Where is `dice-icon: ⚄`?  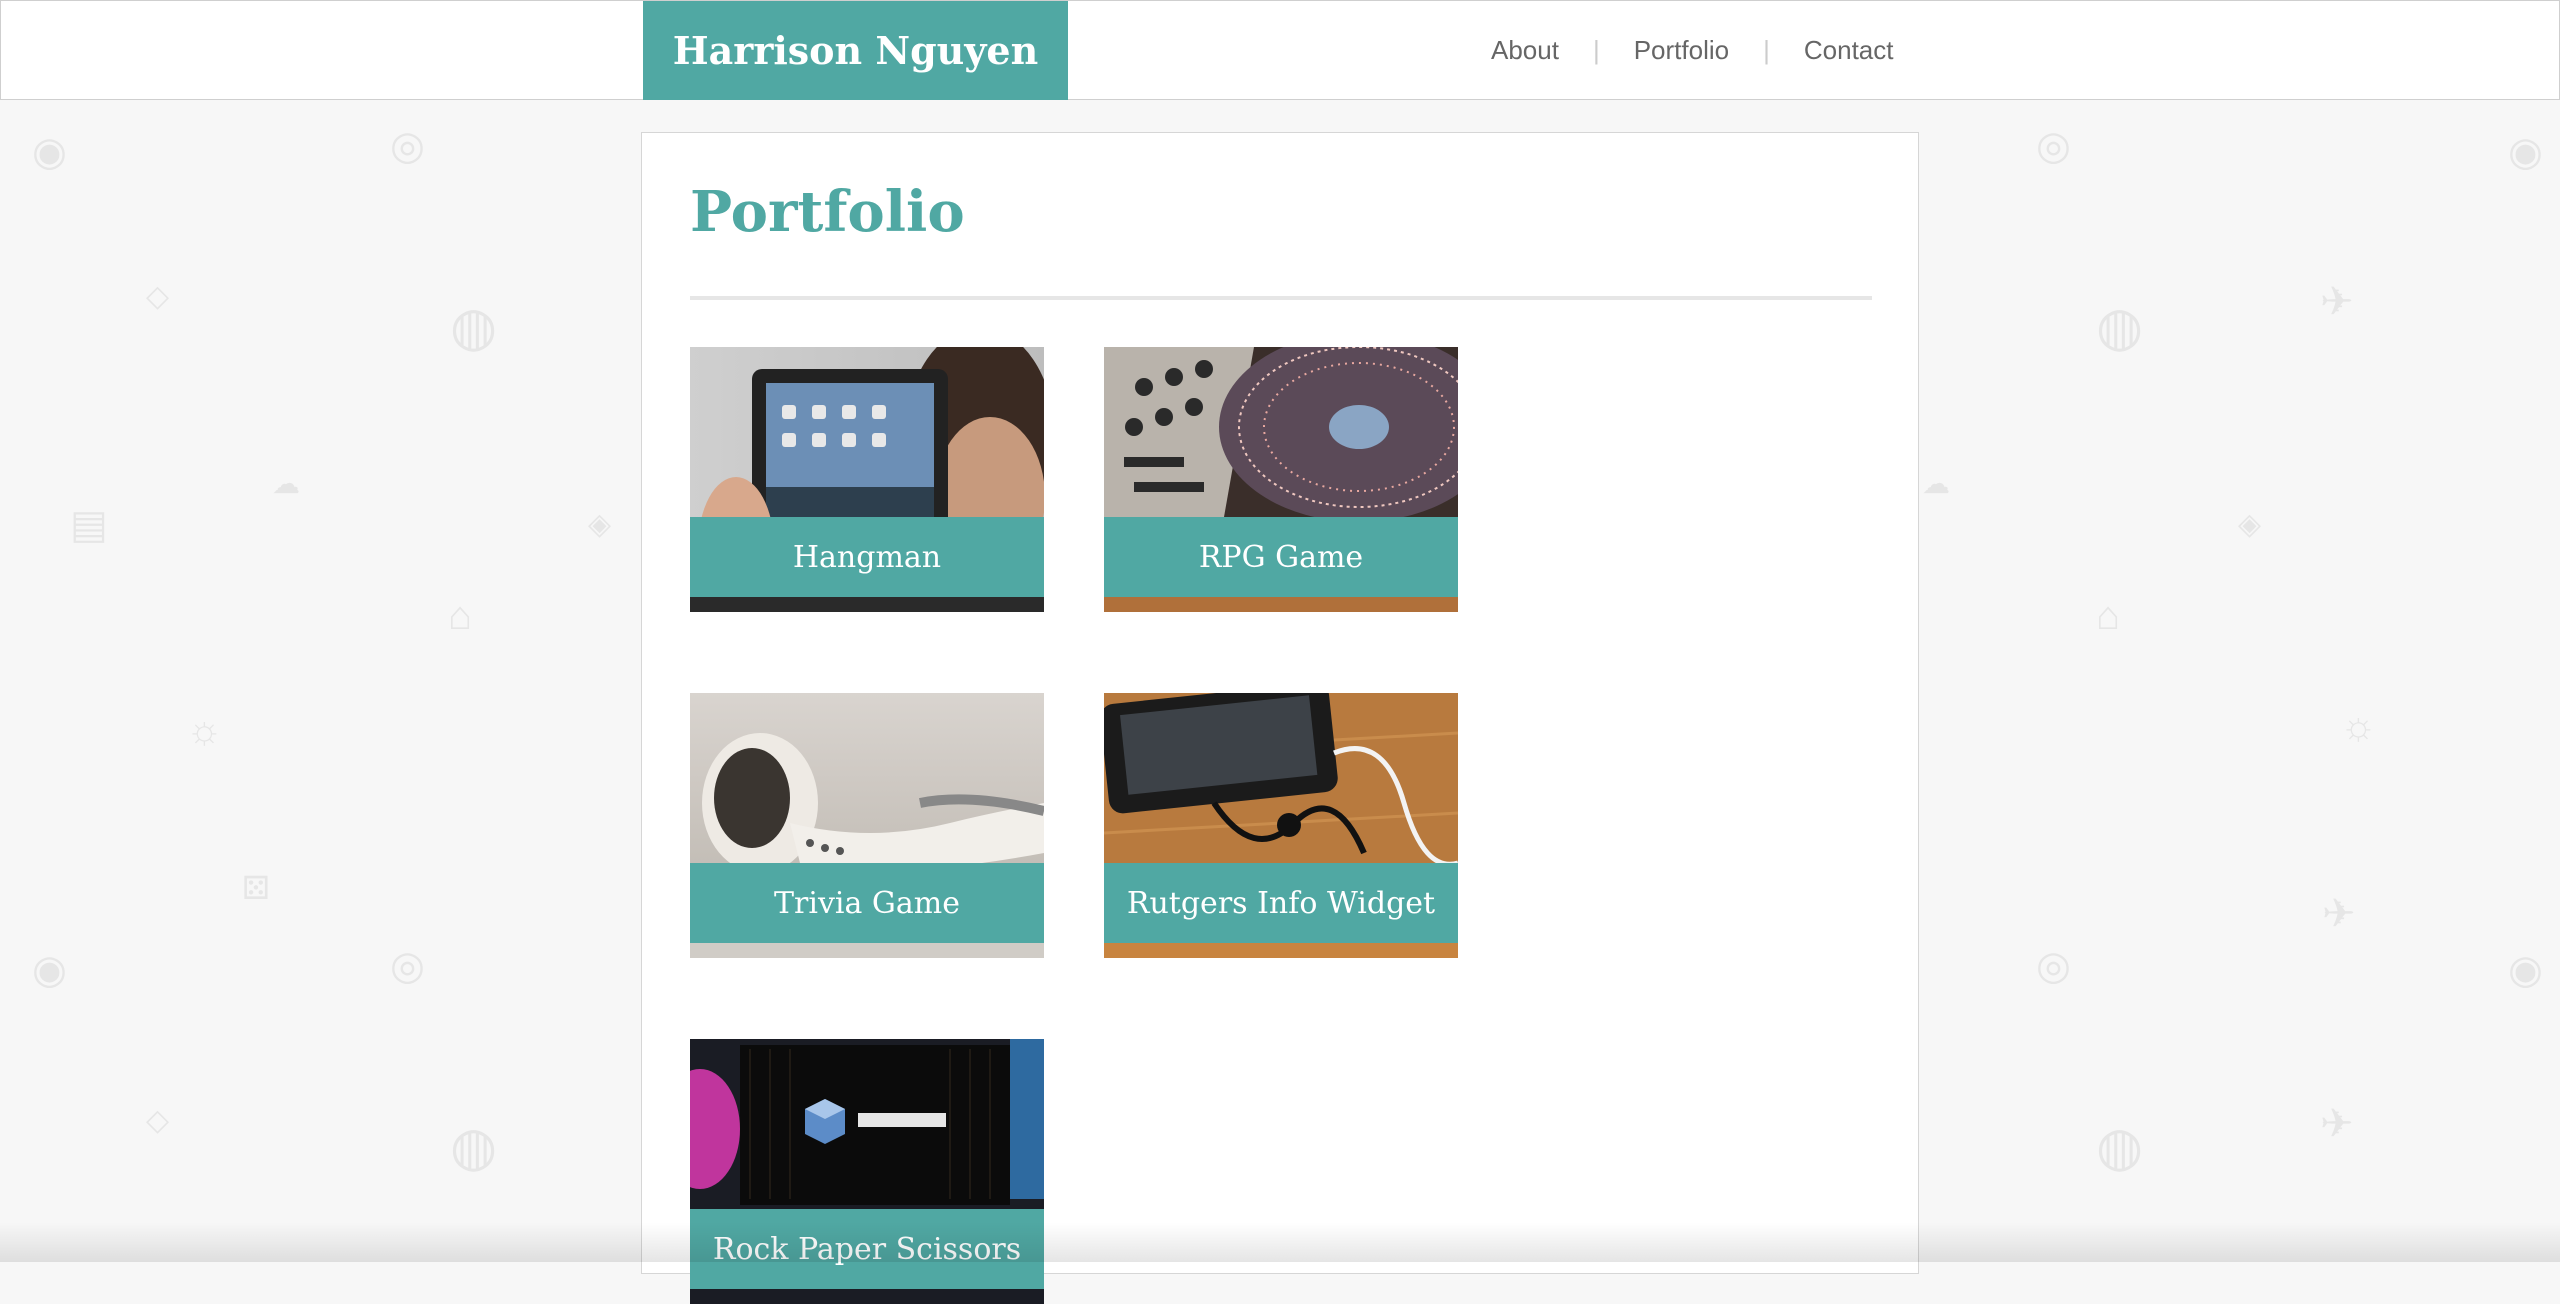 dice-icon: ⚄ is located at coordinates (256, 888).